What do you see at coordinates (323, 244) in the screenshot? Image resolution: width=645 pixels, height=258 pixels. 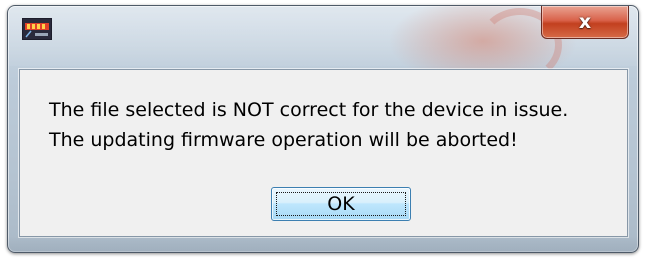 I see `window-bottom-border` at bounding box center [323, 244].